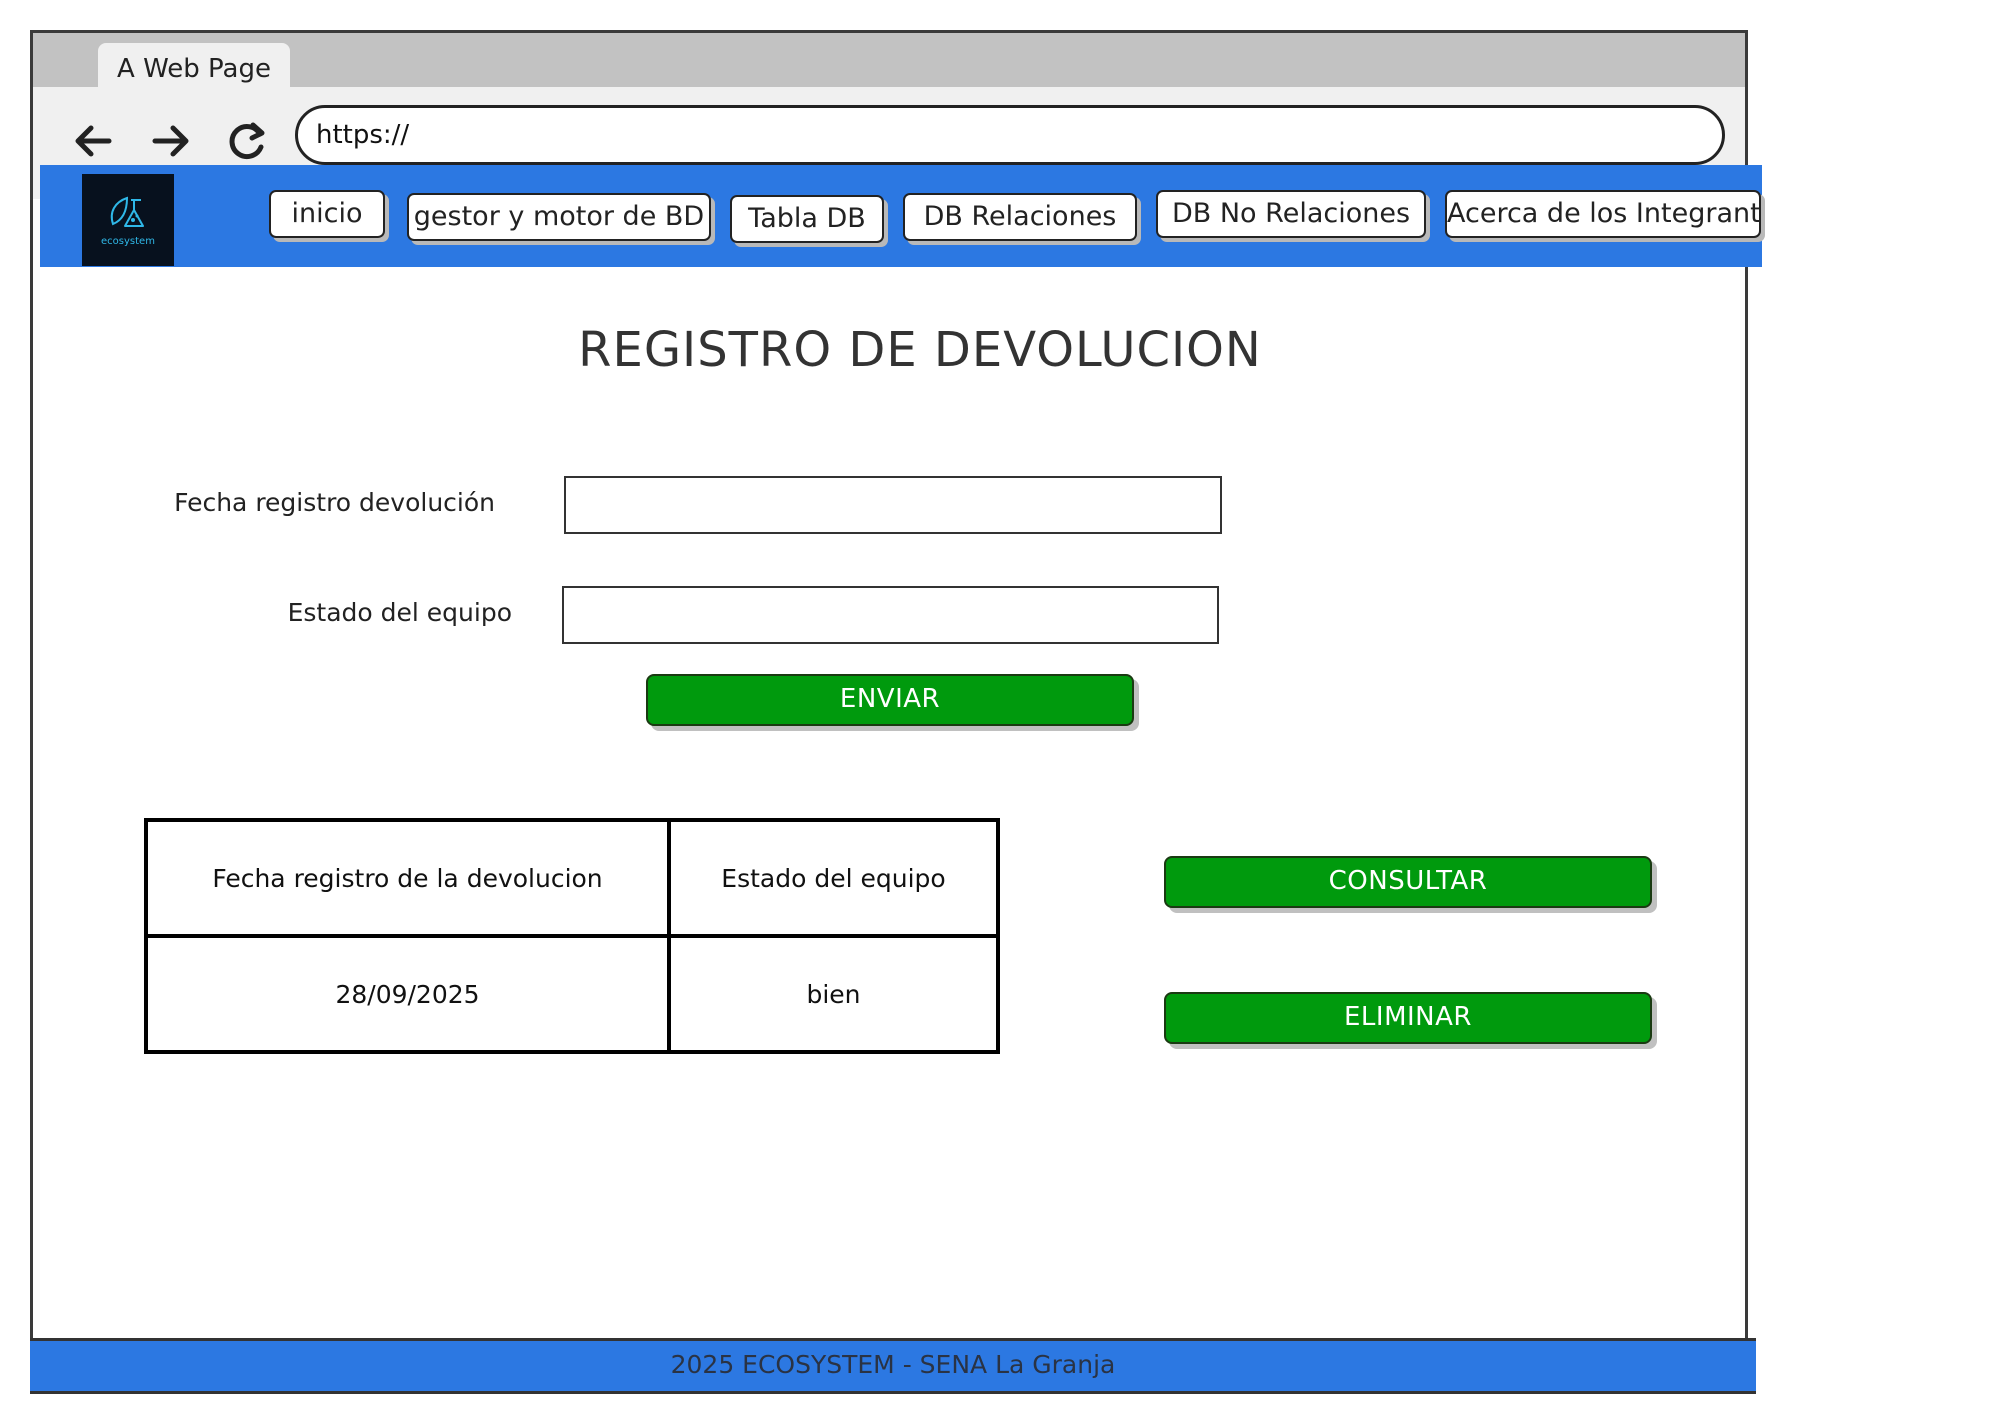 The height and width of the screenshot is (1414, 2000). Describe the element at coordinates (399, 612) in the screenshot. I see `estado-equipo-label: Estado del equipo` at that location.